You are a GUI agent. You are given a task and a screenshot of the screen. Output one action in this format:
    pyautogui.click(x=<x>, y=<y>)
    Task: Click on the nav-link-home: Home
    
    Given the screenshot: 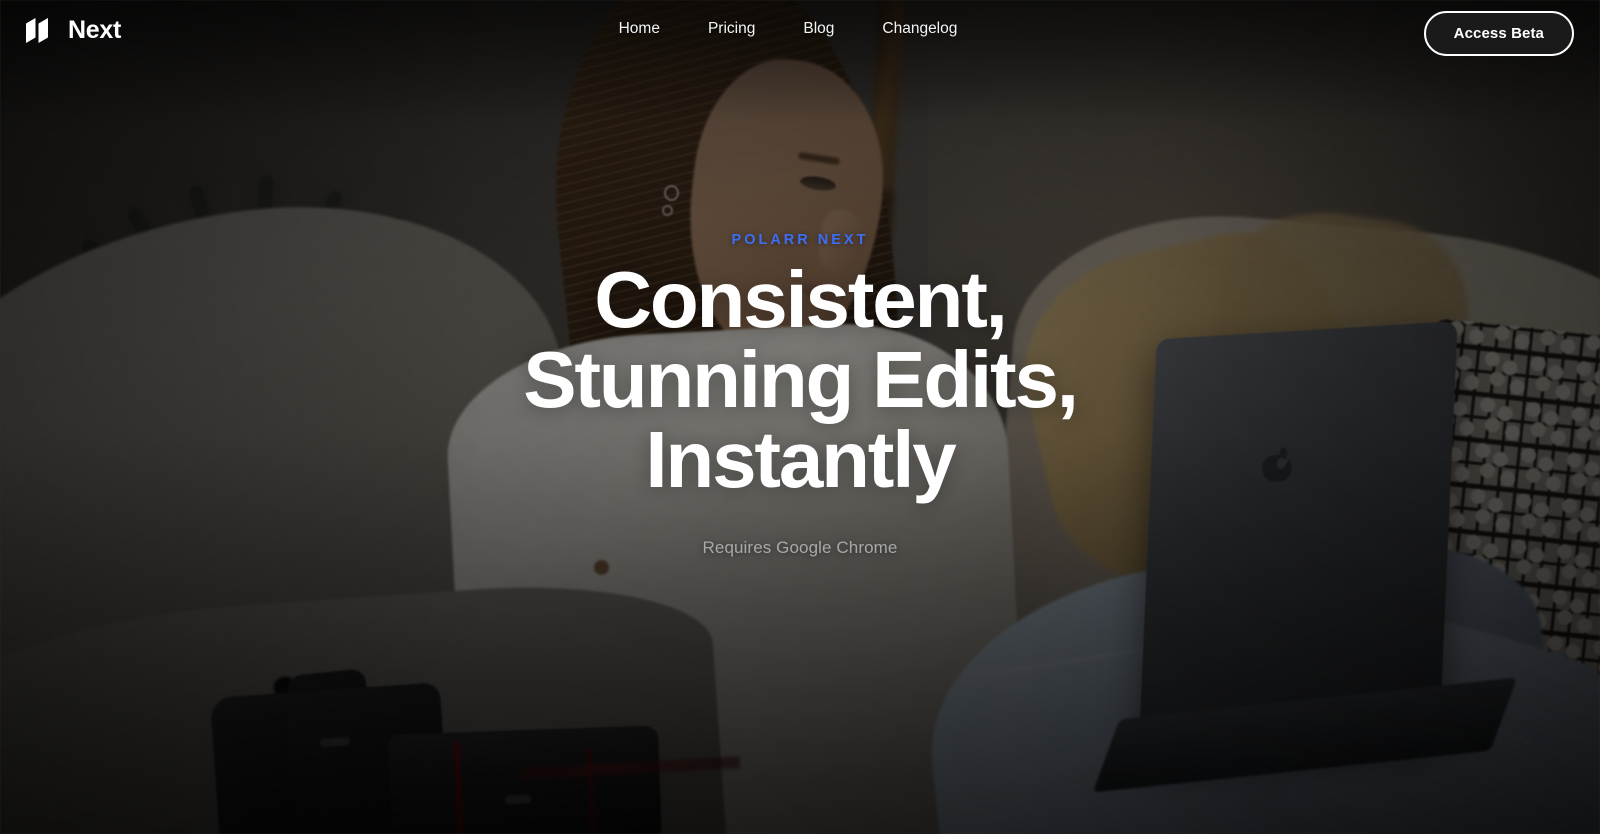 What is the action you would take?
    pyautogui.click(x=651, y=29)
    